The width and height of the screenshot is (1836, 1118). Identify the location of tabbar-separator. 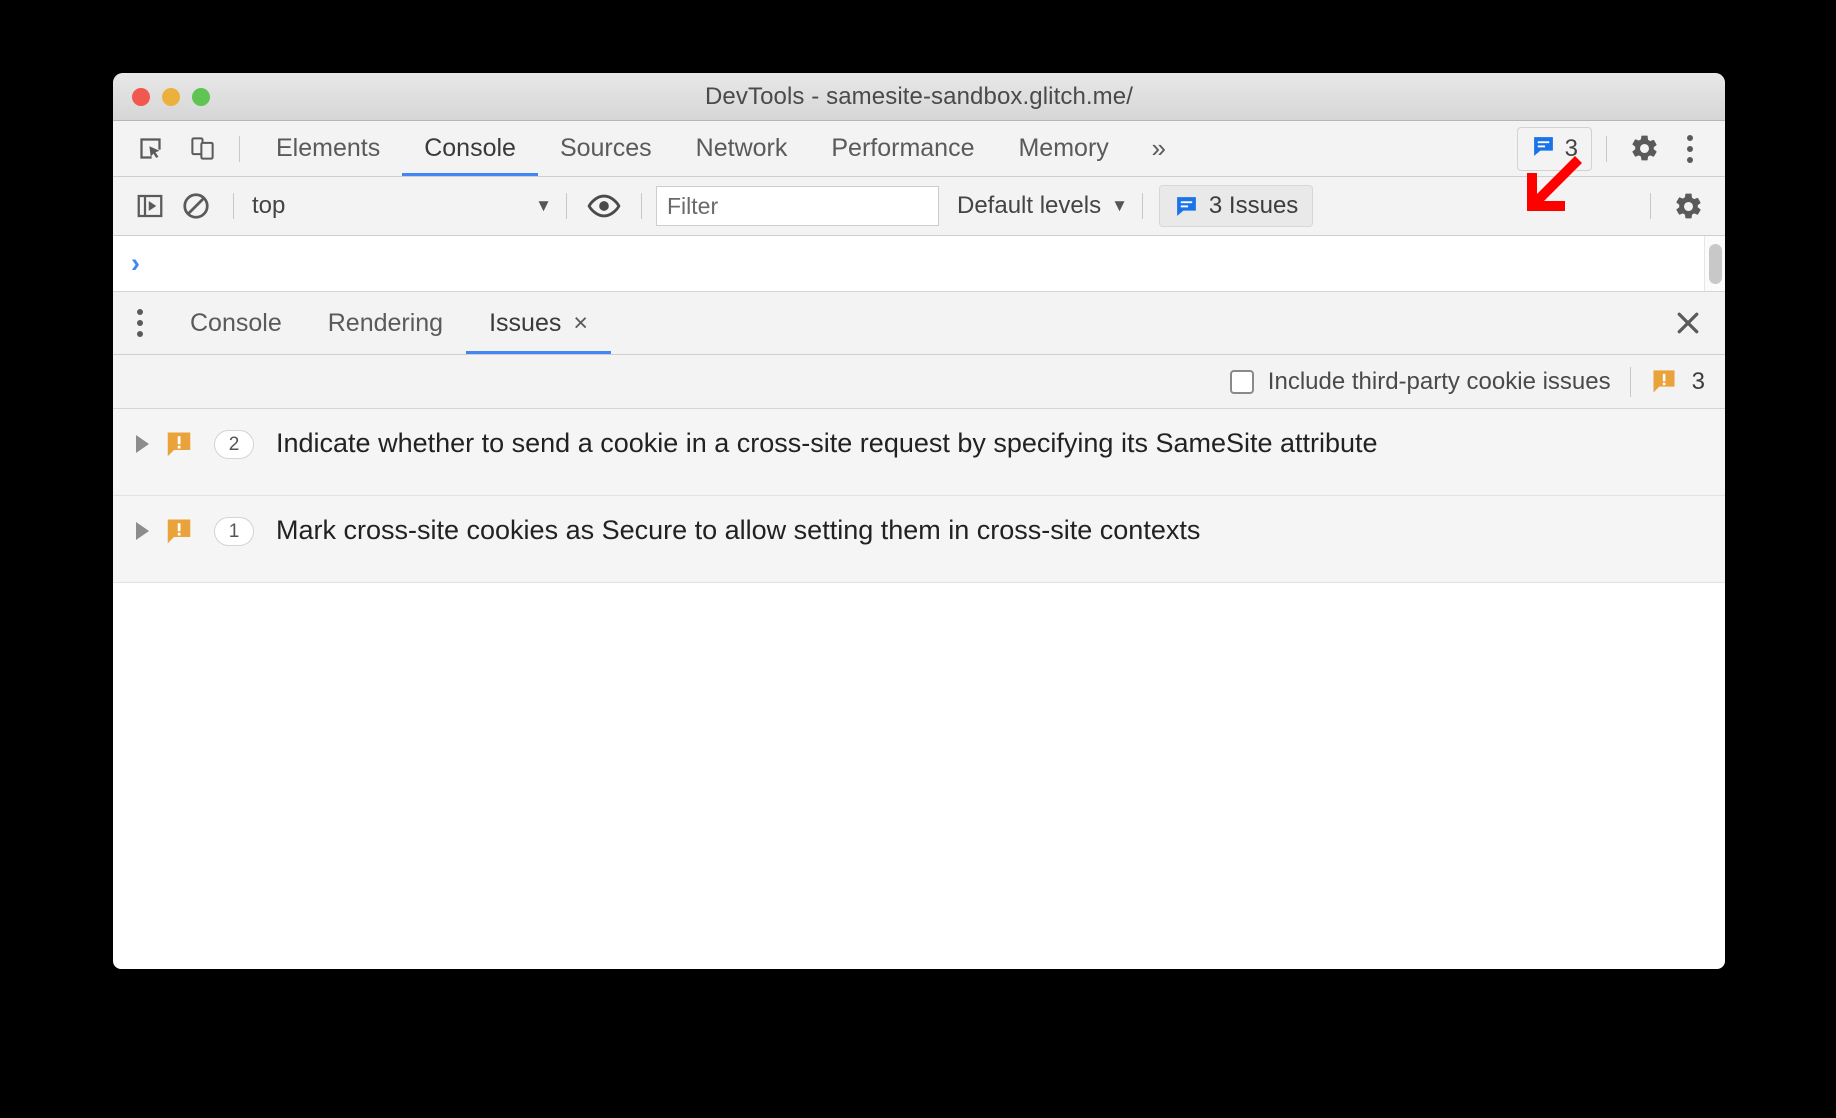
(239, 148).